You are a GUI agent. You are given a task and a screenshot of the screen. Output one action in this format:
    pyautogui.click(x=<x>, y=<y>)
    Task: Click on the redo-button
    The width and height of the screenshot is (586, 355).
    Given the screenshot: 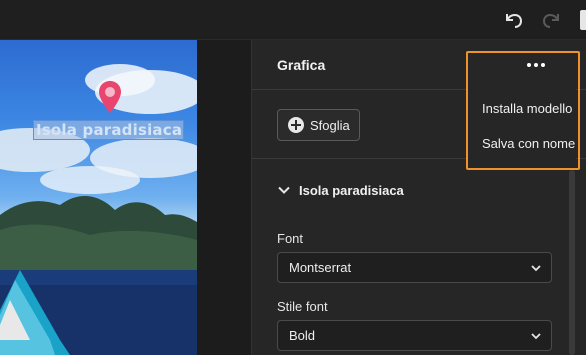 What is the action you would take?
    pyautogui.click(x=552, y=20)
    